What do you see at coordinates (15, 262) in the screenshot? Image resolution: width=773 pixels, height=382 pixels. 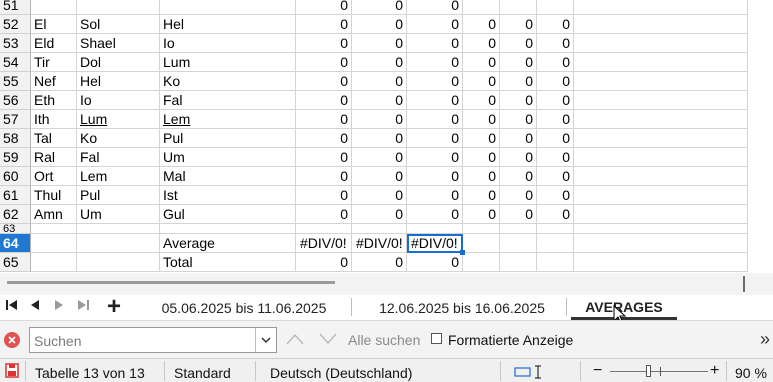 I see `row-header: 65` at bounding box center [15, 262].